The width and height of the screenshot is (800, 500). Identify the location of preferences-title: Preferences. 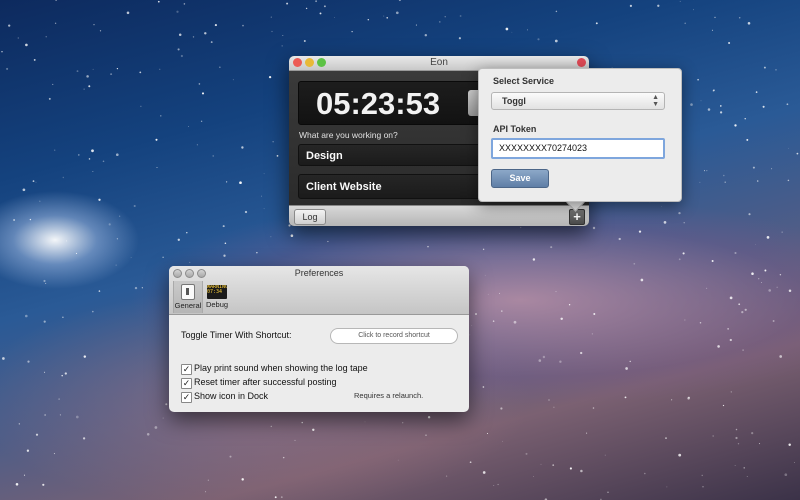
(319, 273).